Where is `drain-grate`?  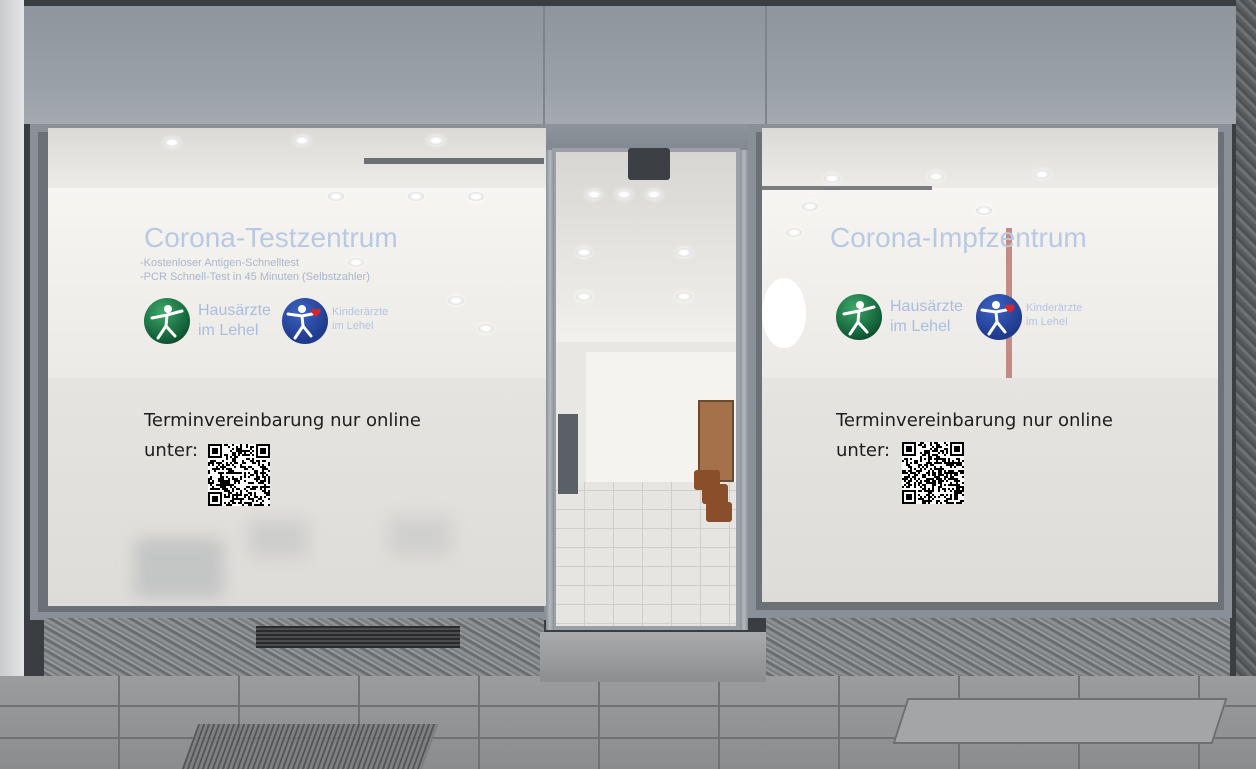
drain-grate is located at coordinates (310, 746).